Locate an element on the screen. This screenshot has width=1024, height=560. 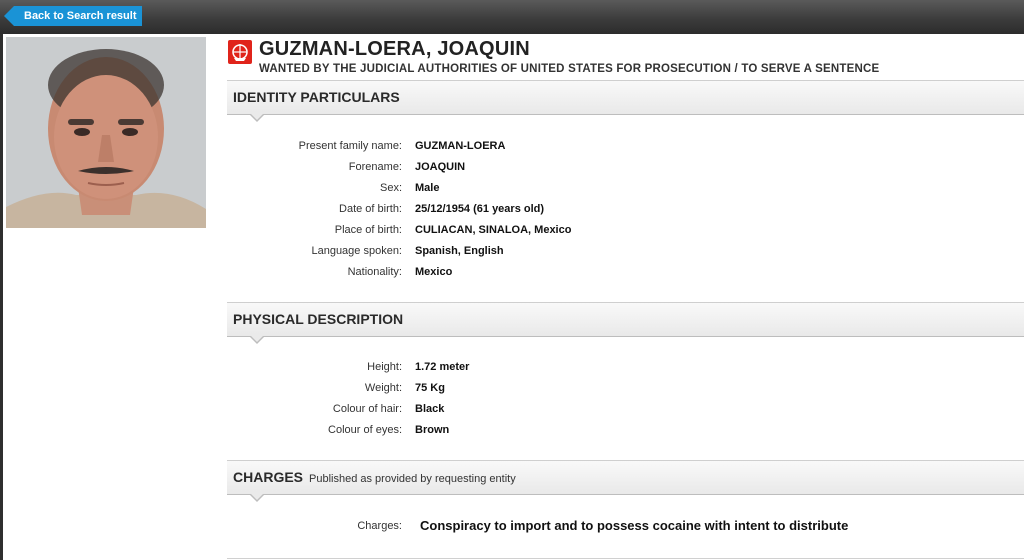
identity-row-nationality: Nationality: Mexico is located at coordinates (625, 272).